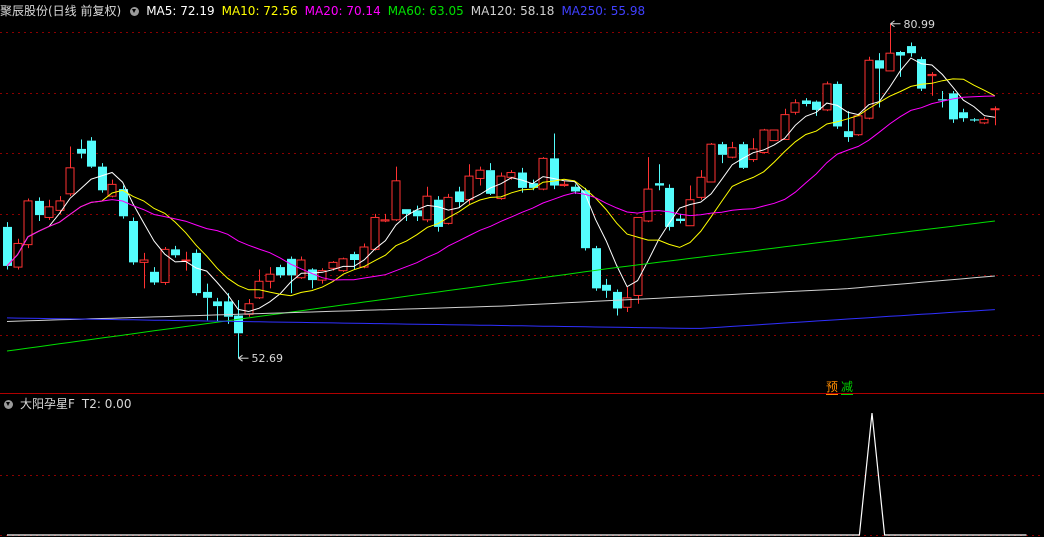 This screenshot has height=537, width=1044. Describe the element at coordinates (425, 11) in the screenshot. I see `ma60-label: MA60: 63.05` at that location.